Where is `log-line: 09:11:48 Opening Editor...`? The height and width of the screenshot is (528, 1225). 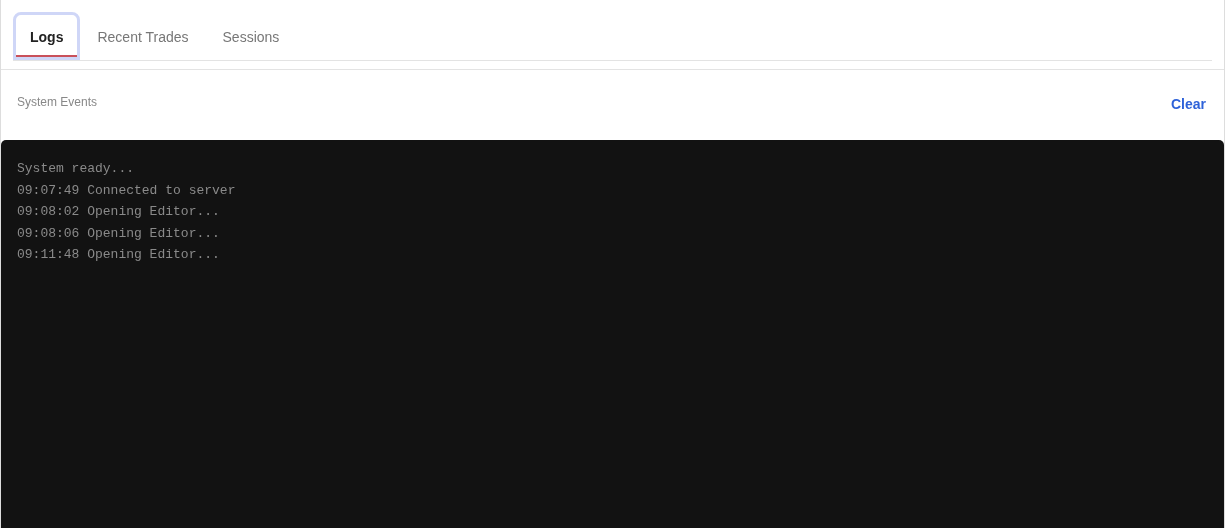 log-line: 09:11:48 Opening Editor... is located at coordinates (119, 255).